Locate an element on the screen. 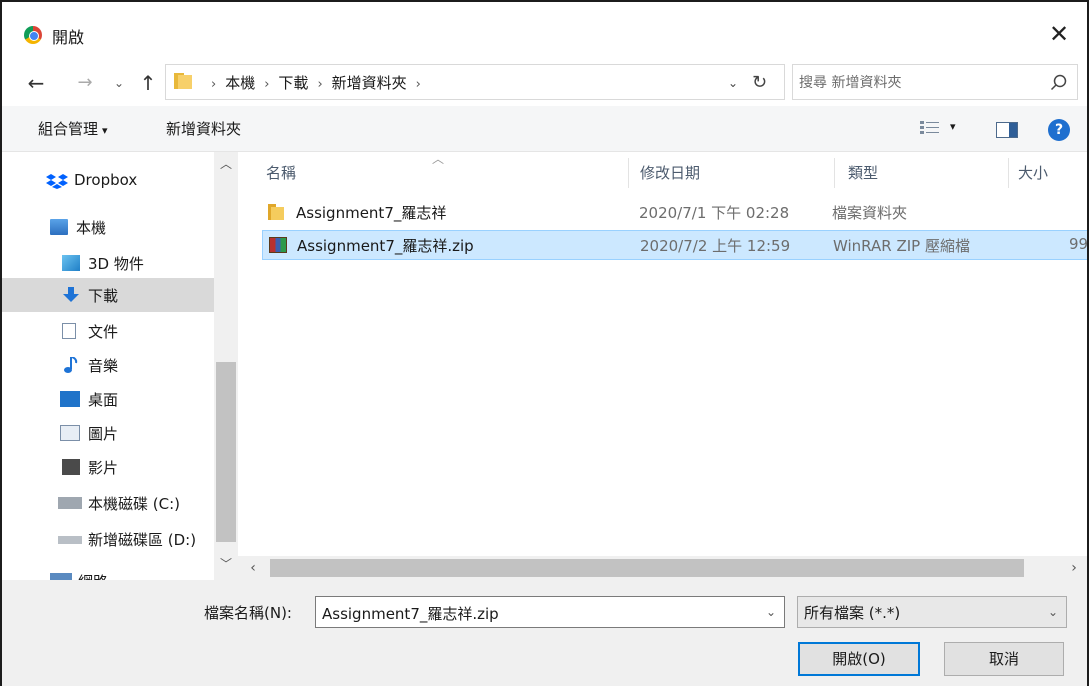  documents-icon is located at coordinates (69, 331).